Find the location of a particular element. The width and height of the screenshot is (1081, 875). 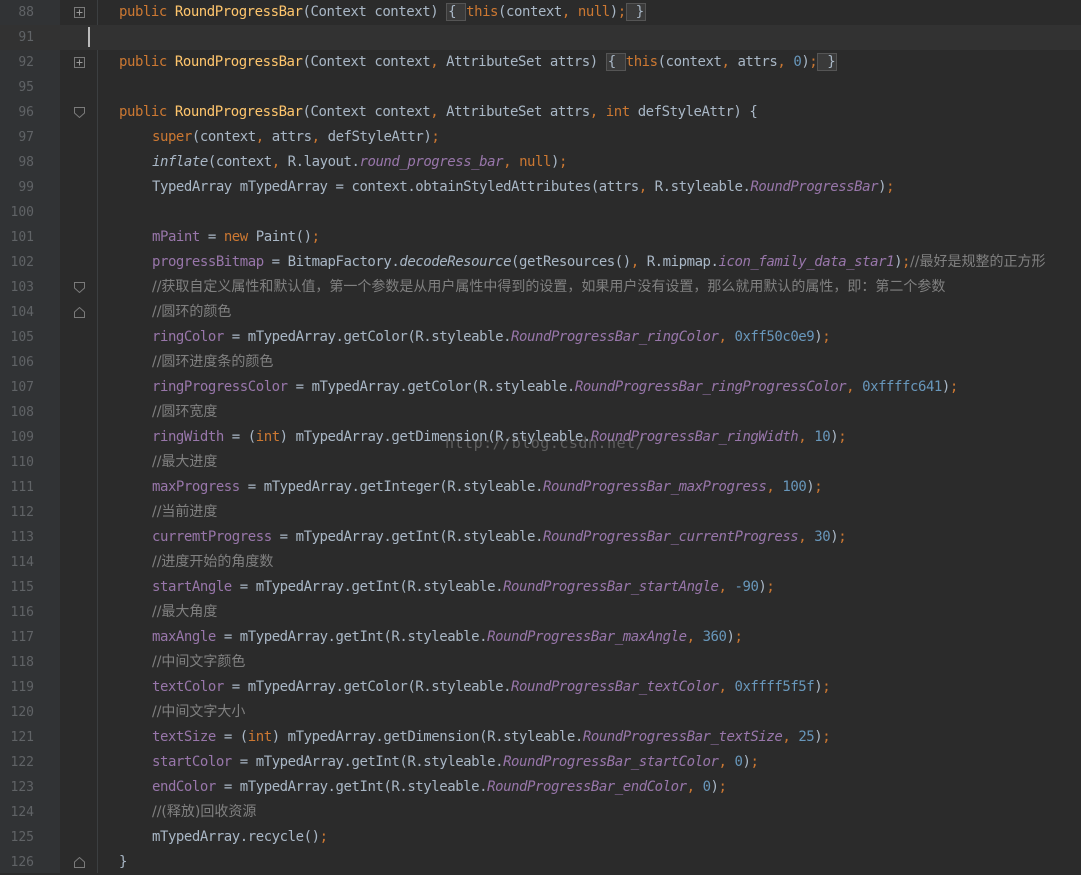

code-text: //中间文字大小 is located at coordinates (198, 712).